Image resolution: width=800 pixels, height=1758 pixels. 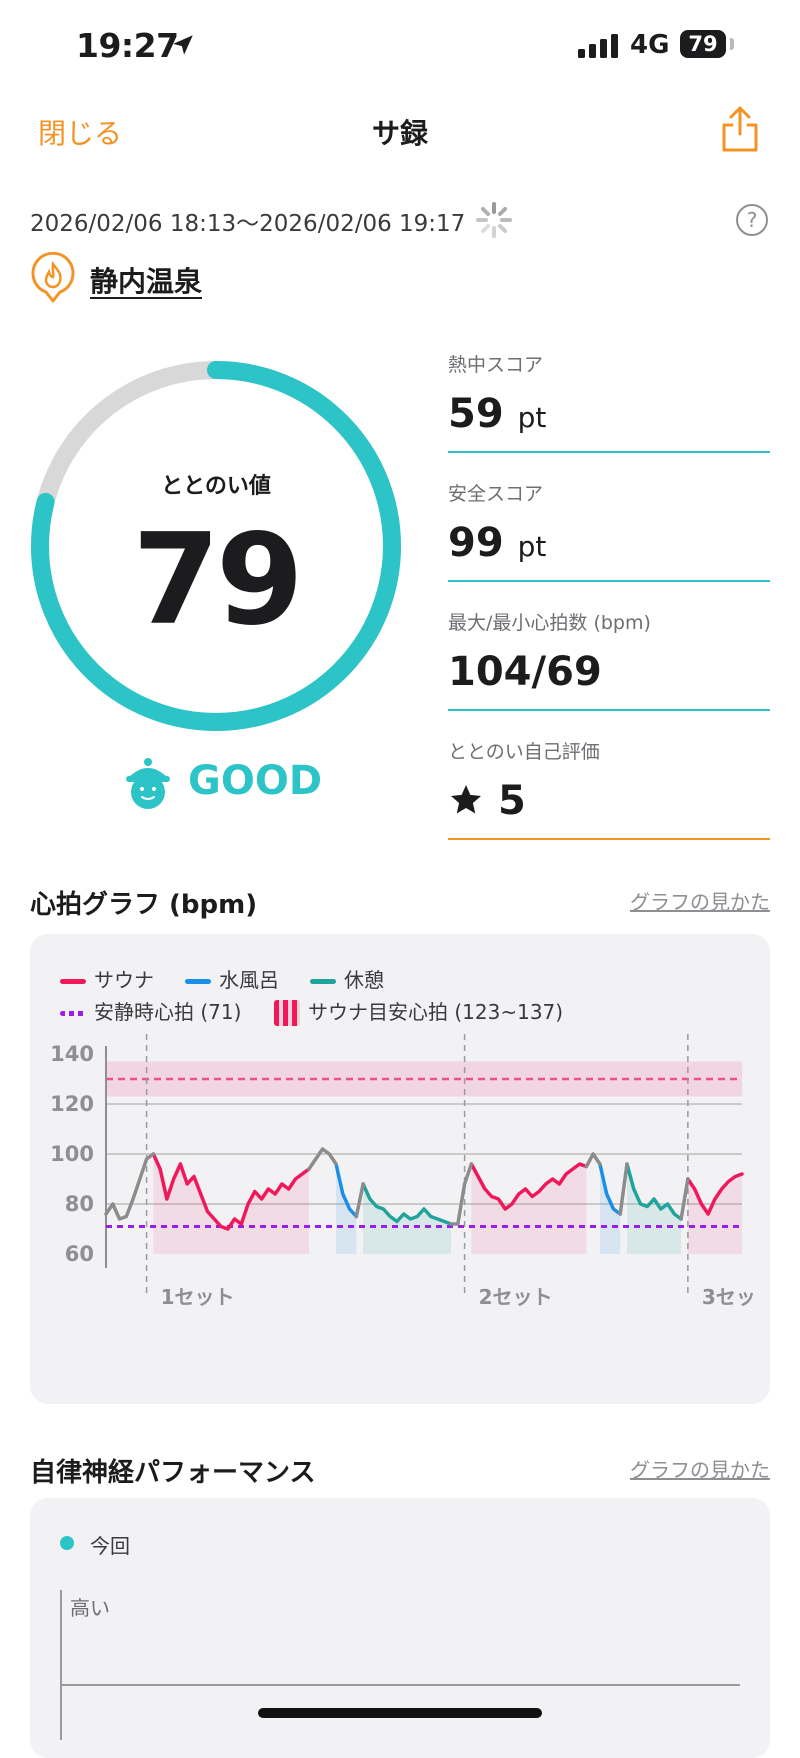 What do you see at coordinates (524, 752) in the screenshot?
I see `stat-label: ととのい自己評価` at bounding box center [524, 752].